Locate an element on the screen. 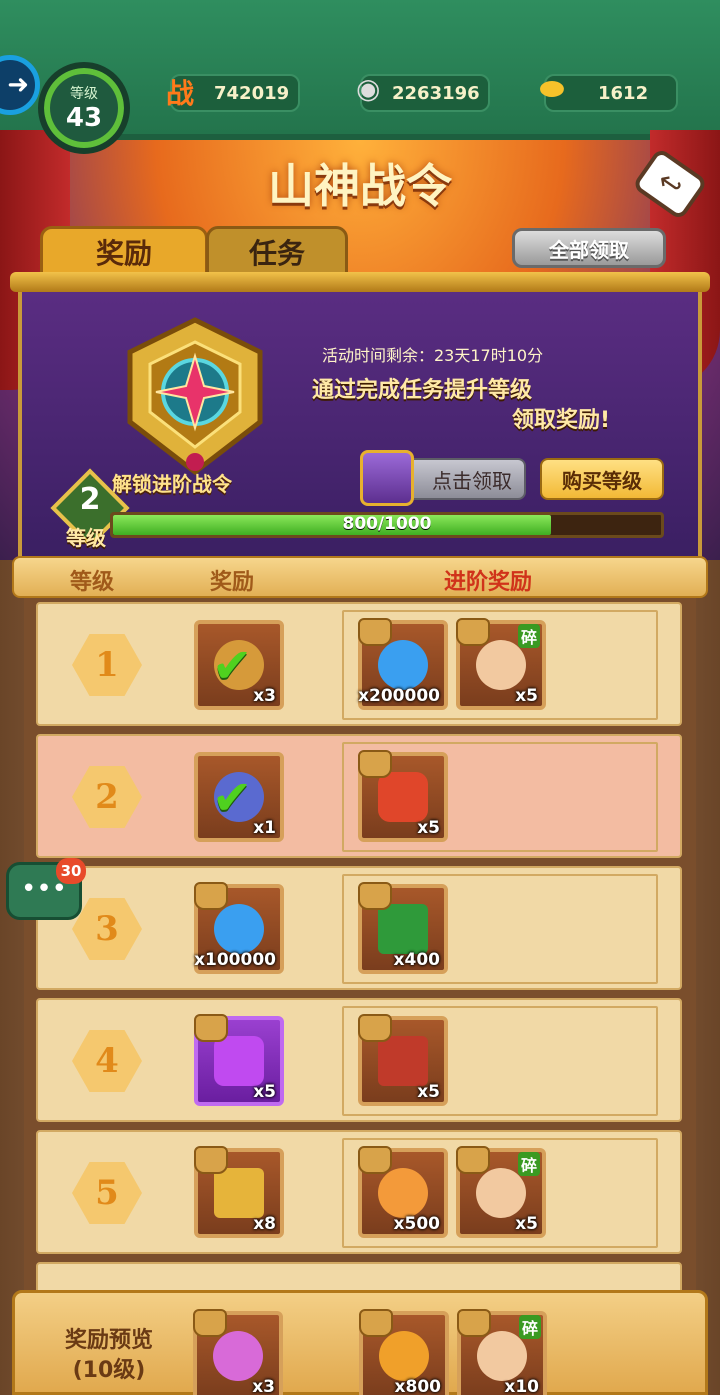  unlock-premium-caption: 解锁进阶战令 is located at coordinates (172, 482).